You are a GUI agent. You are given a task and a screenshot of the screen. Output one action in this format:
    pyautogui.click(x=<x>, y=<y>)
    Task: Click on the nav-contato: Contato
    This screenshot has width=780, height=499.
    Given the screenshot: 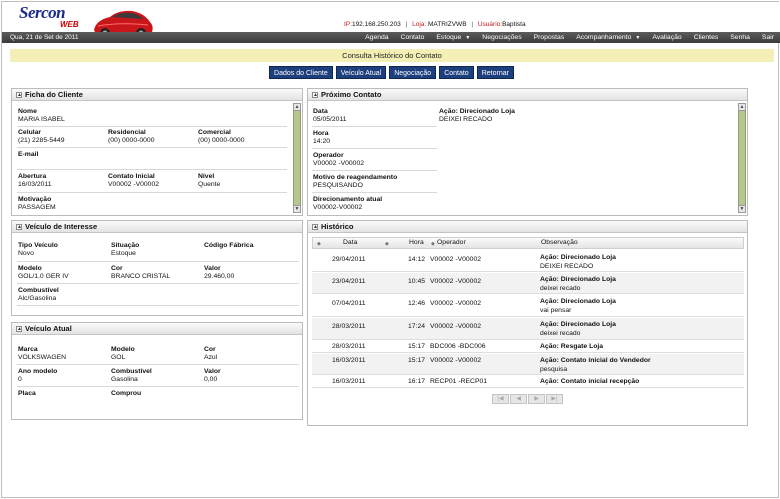 What is the action you would take?
    pyautogui.click(x=413, y=37)
    